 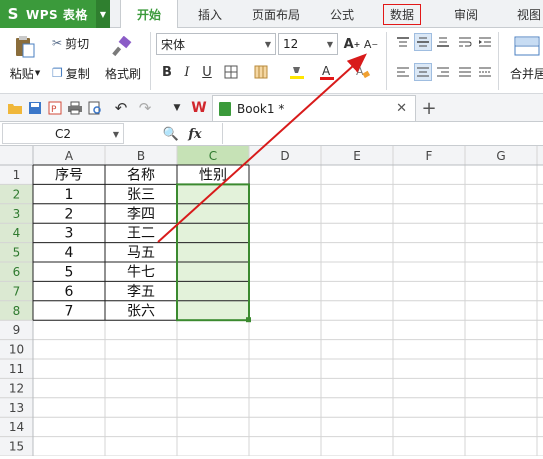 I want to click on justify-icon, so click(x=465, y=72).